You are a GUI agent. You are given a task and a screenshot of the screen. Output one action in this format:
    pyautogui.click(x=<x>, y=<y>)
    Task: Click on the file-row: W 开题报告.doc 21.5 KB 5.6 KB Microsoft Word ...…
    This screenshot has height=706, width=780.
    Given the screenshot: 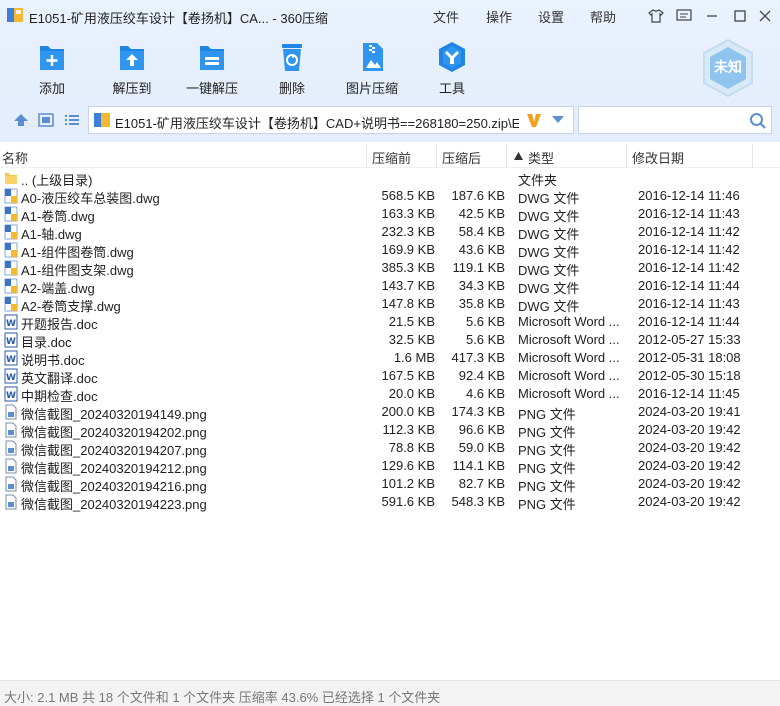 What is the action you would take?
    pyautogui.click(x=390, y=322)
    